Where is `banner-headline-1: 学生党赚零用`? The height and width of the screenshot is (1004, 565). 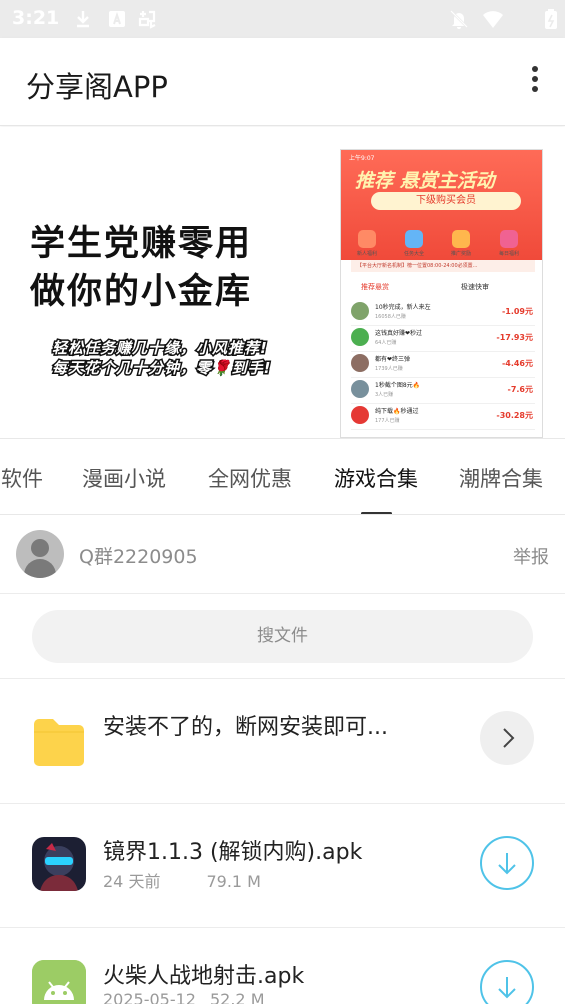
banner-headline-1: 学生党赚零用 is located at coordinates (141, 244).